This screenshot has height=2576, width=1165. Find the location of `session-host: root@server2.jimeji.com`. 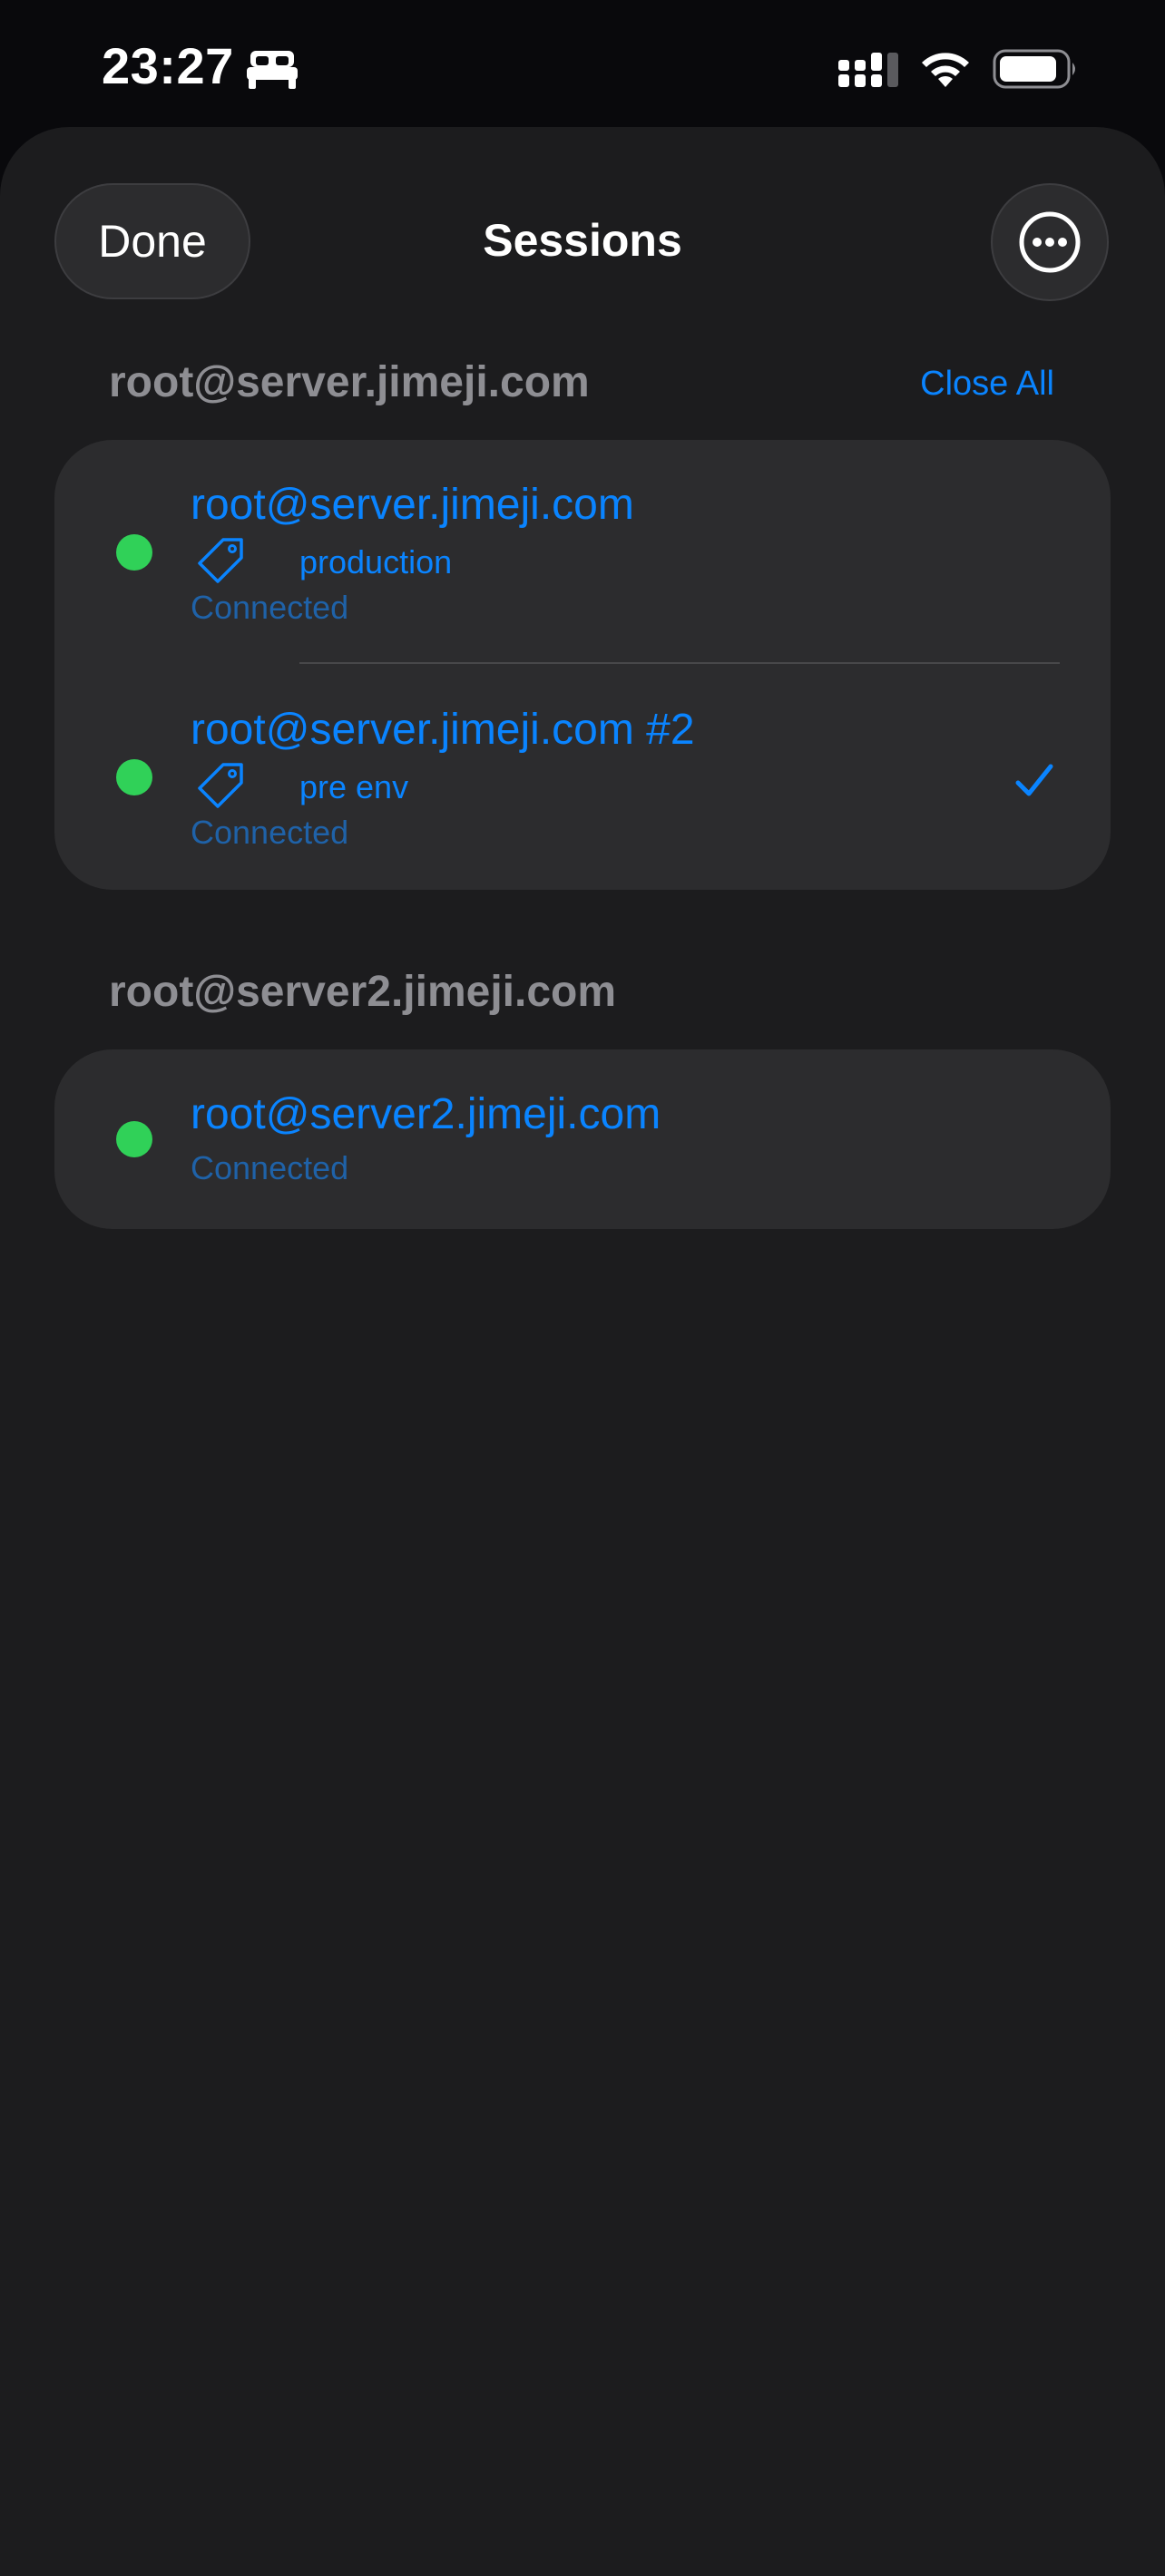

session-host: root@server2.jimeji.com is located at coordinates (426, 1114).